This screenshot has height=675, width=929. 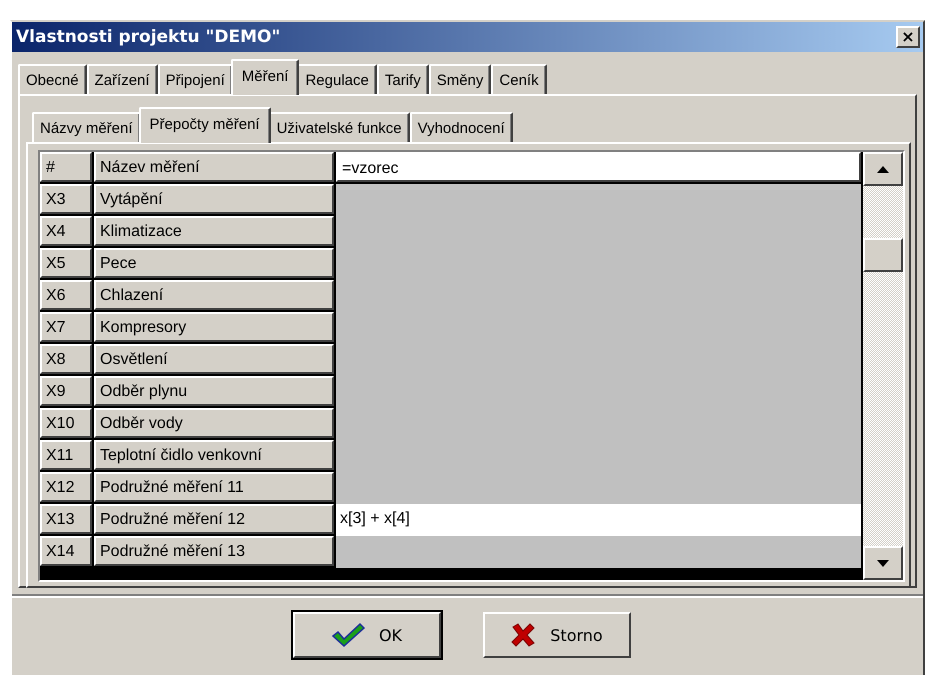 What do you see at coordinates (214, 199) in the screenshot?
I see `table-cell: Vytápění` at bounding box center [214, 199].